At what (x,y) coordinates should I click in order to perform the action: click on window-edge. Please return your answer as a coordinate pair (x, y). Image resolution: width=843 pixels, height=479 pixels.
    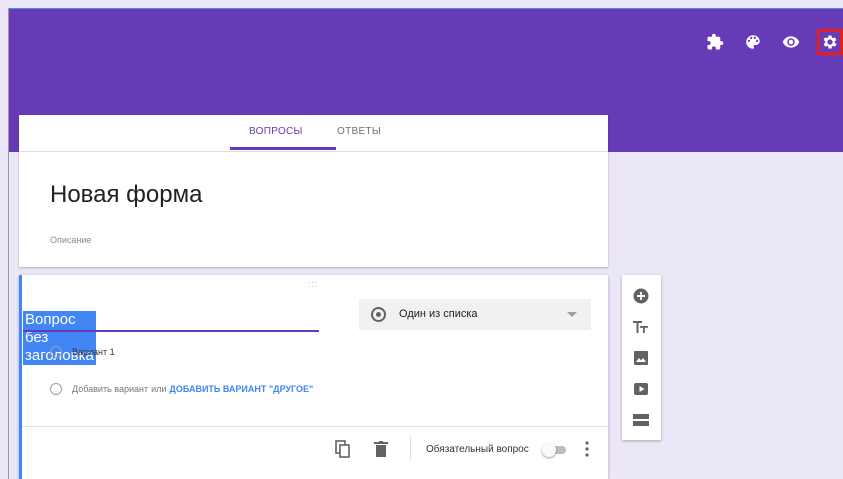
    Looking at the image, I should click on (8, 243).